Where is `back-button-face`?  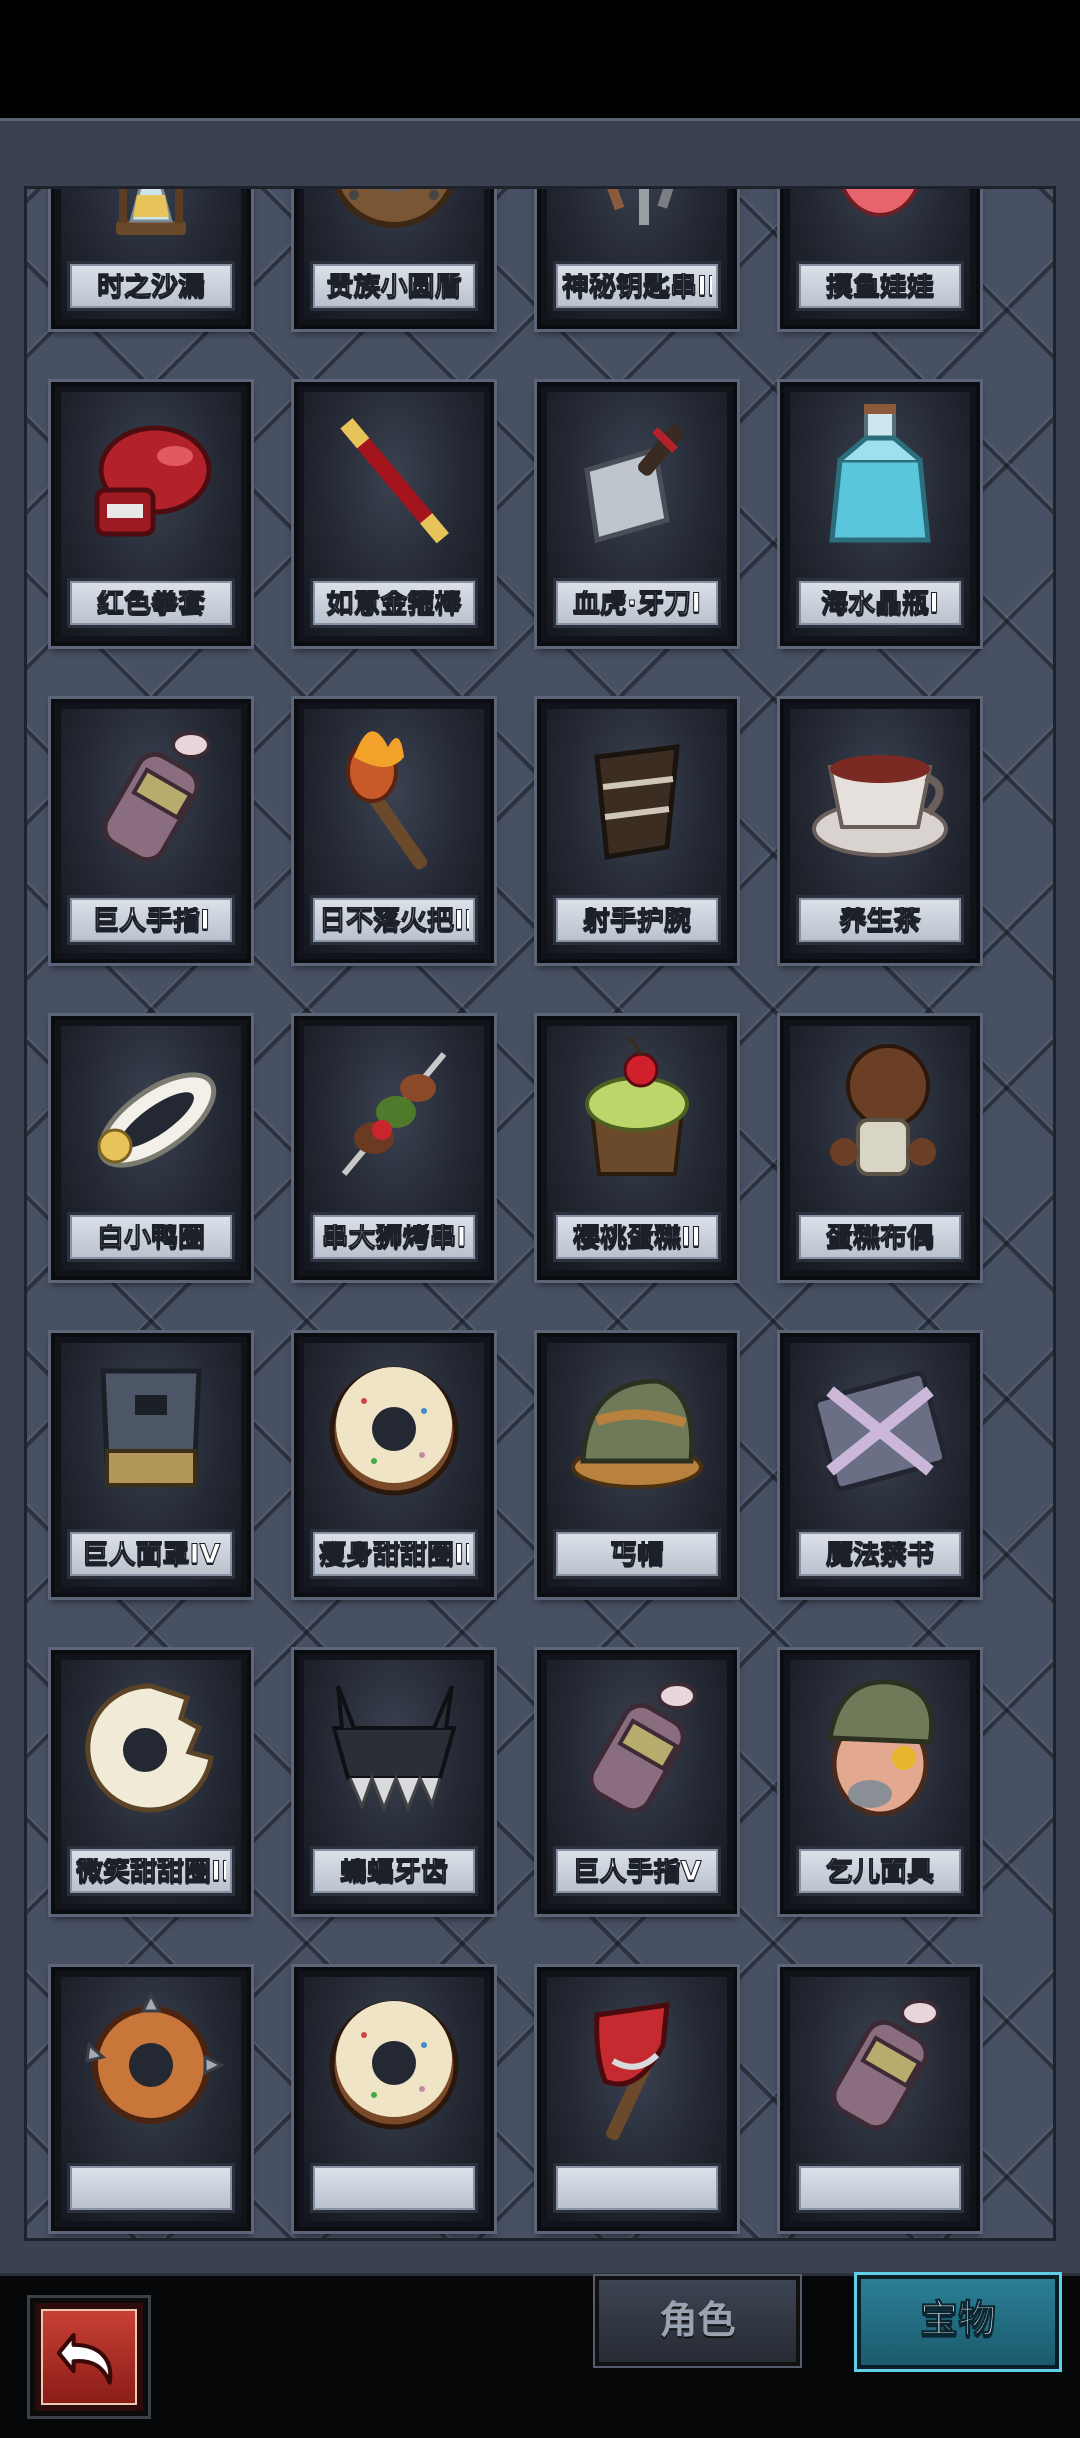
back-button-face is located at coordinates (89, 2357).